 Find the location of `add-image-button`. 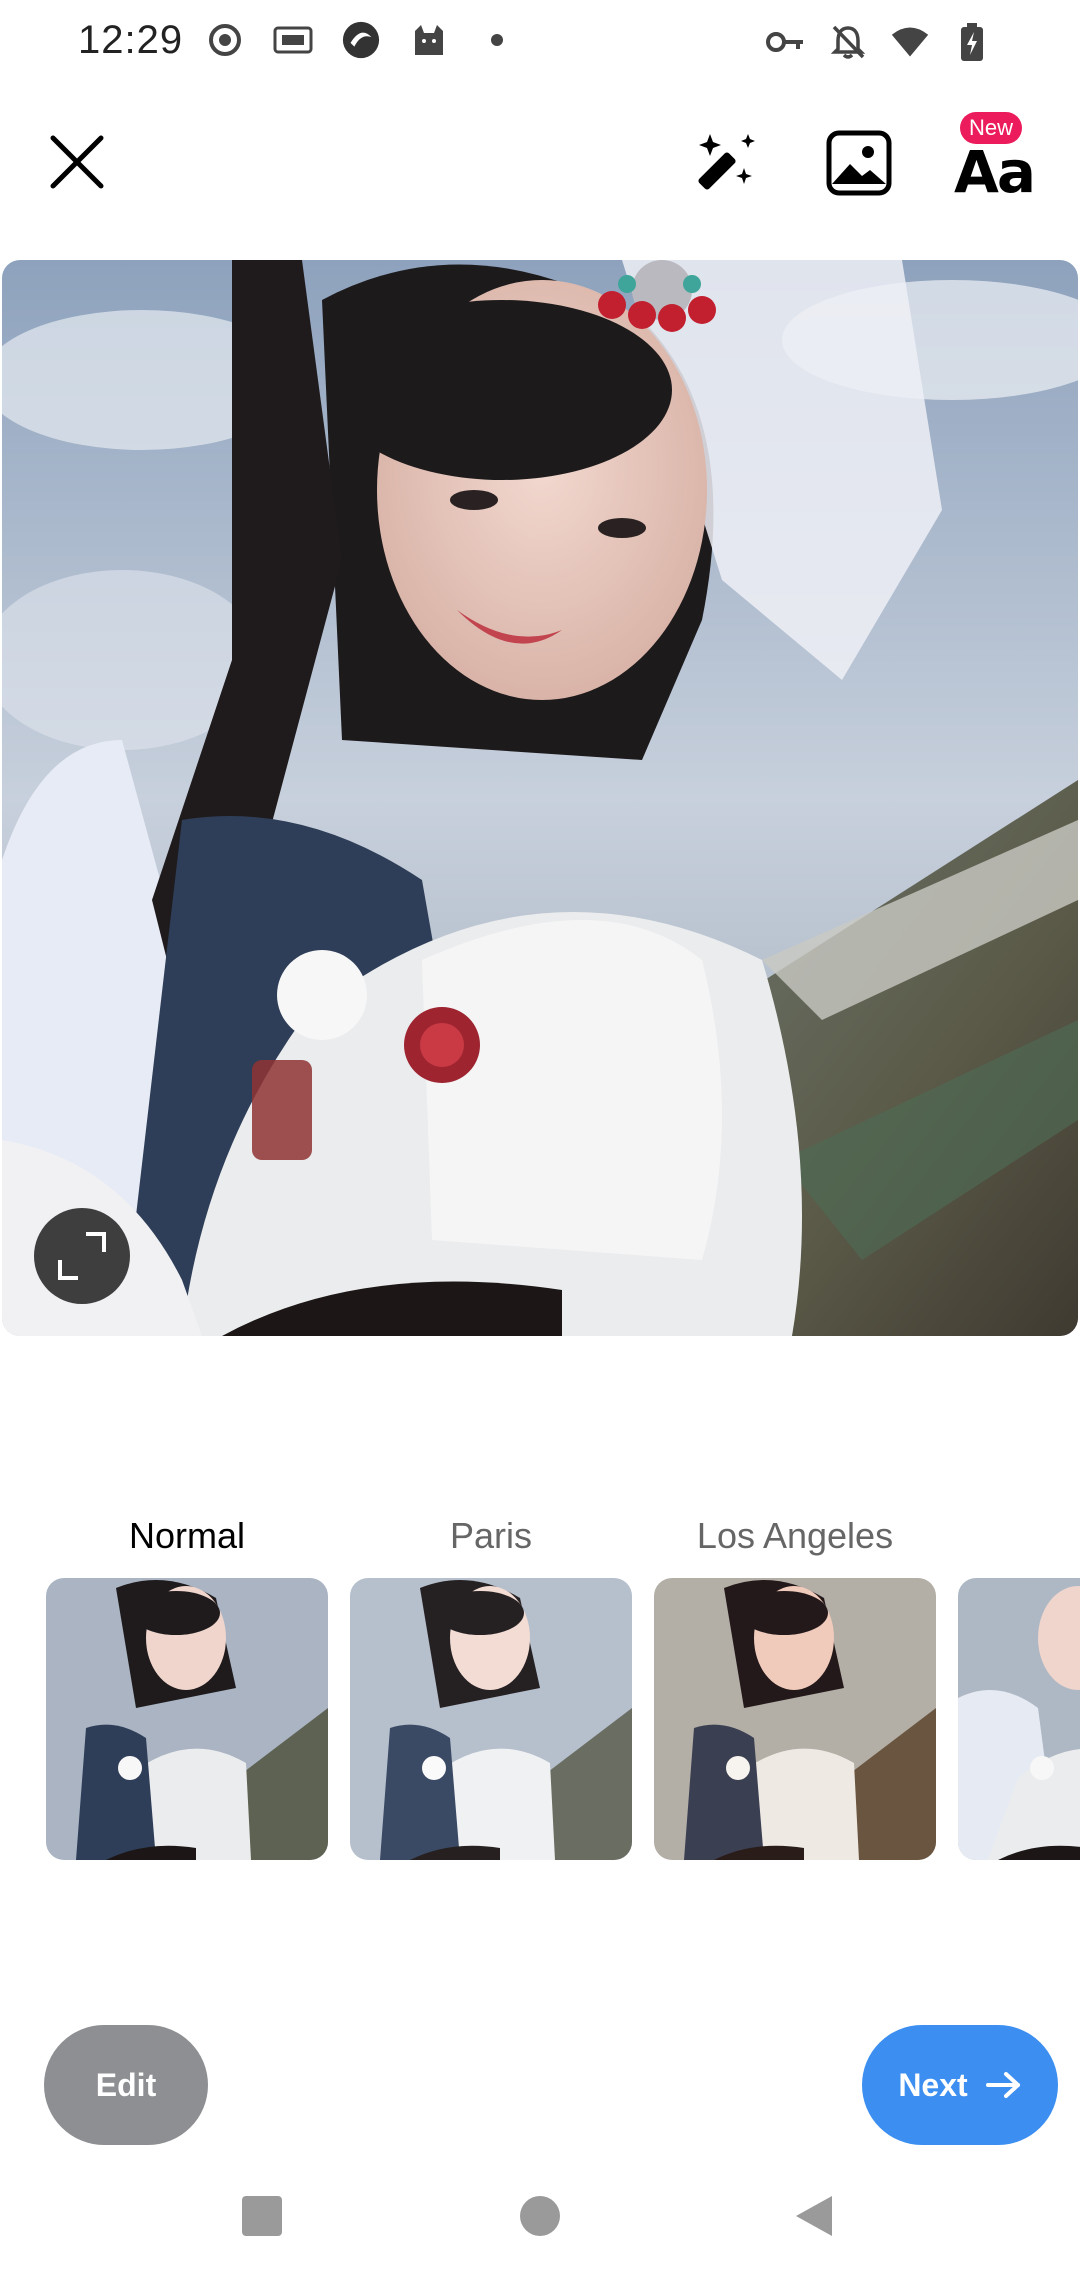

add-image-button is located at coordinates (859, 163).